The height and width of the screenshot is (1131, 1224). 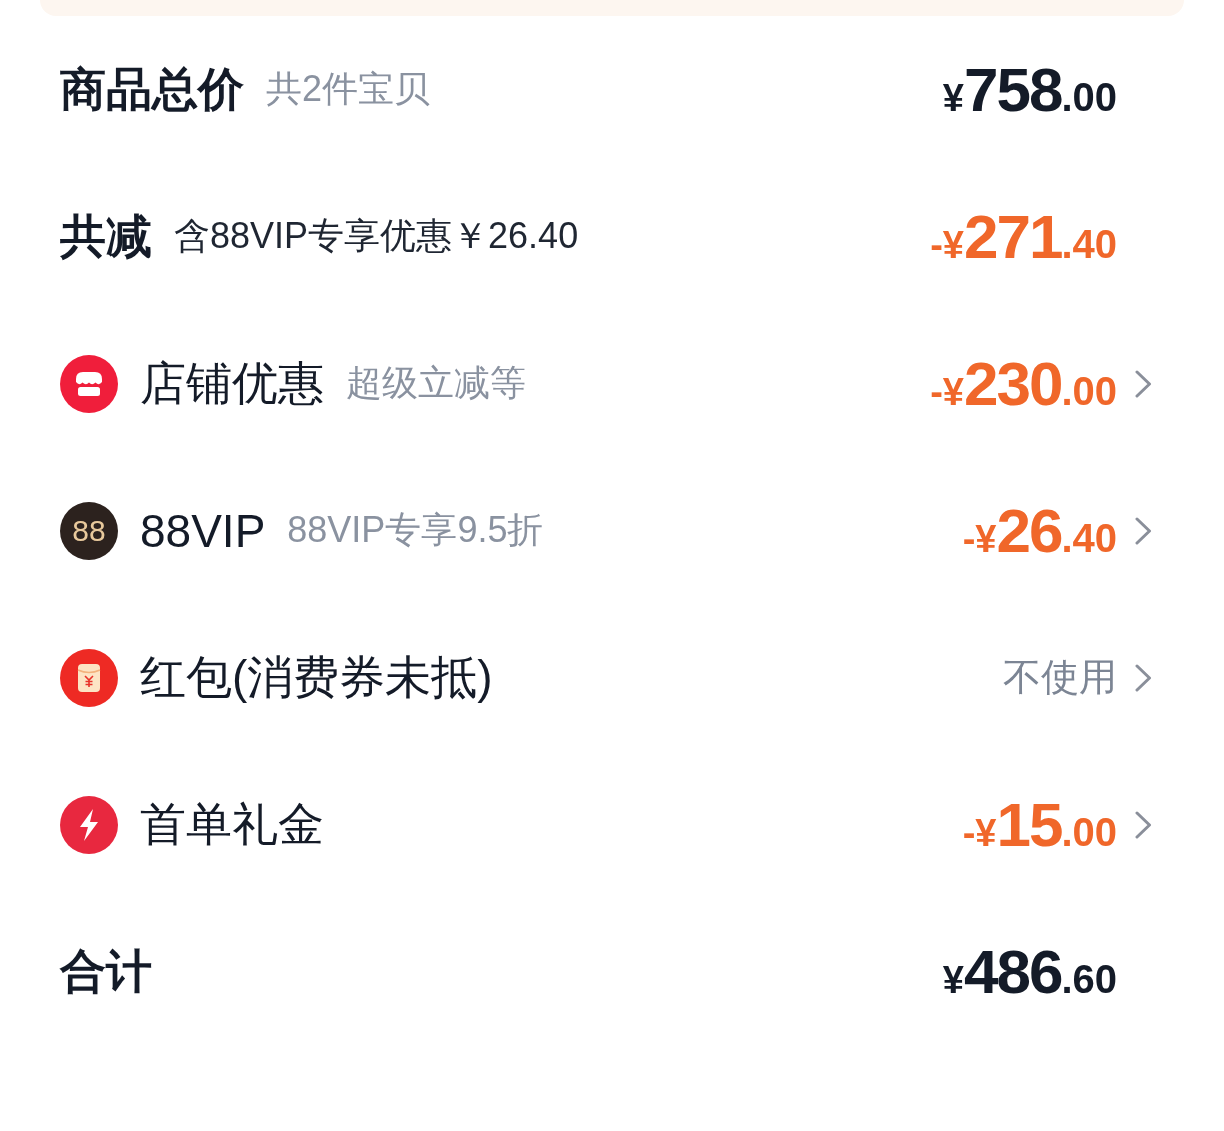 I want to click on vip-badge: 88, so click(x=89, y=530).